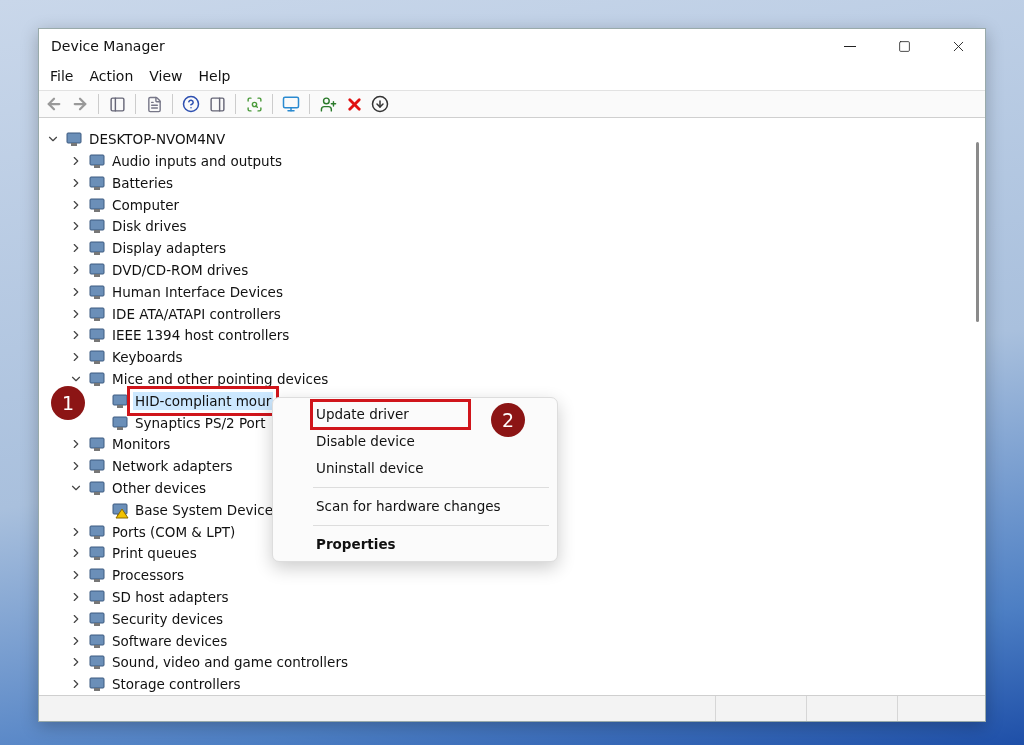 Image resolution: width=1024 pixels, height=745 pixels. Describe the element at coordinates (166, 76) in the screenshot. I see `menu-item: View` at that location.